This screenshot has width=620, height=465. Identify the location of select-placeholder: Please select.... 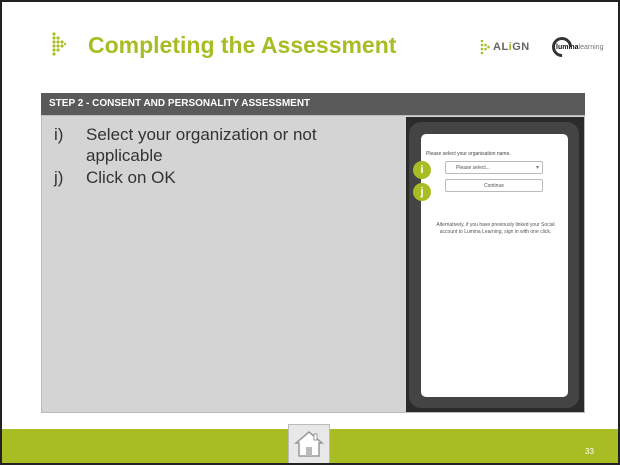
(473, 168).